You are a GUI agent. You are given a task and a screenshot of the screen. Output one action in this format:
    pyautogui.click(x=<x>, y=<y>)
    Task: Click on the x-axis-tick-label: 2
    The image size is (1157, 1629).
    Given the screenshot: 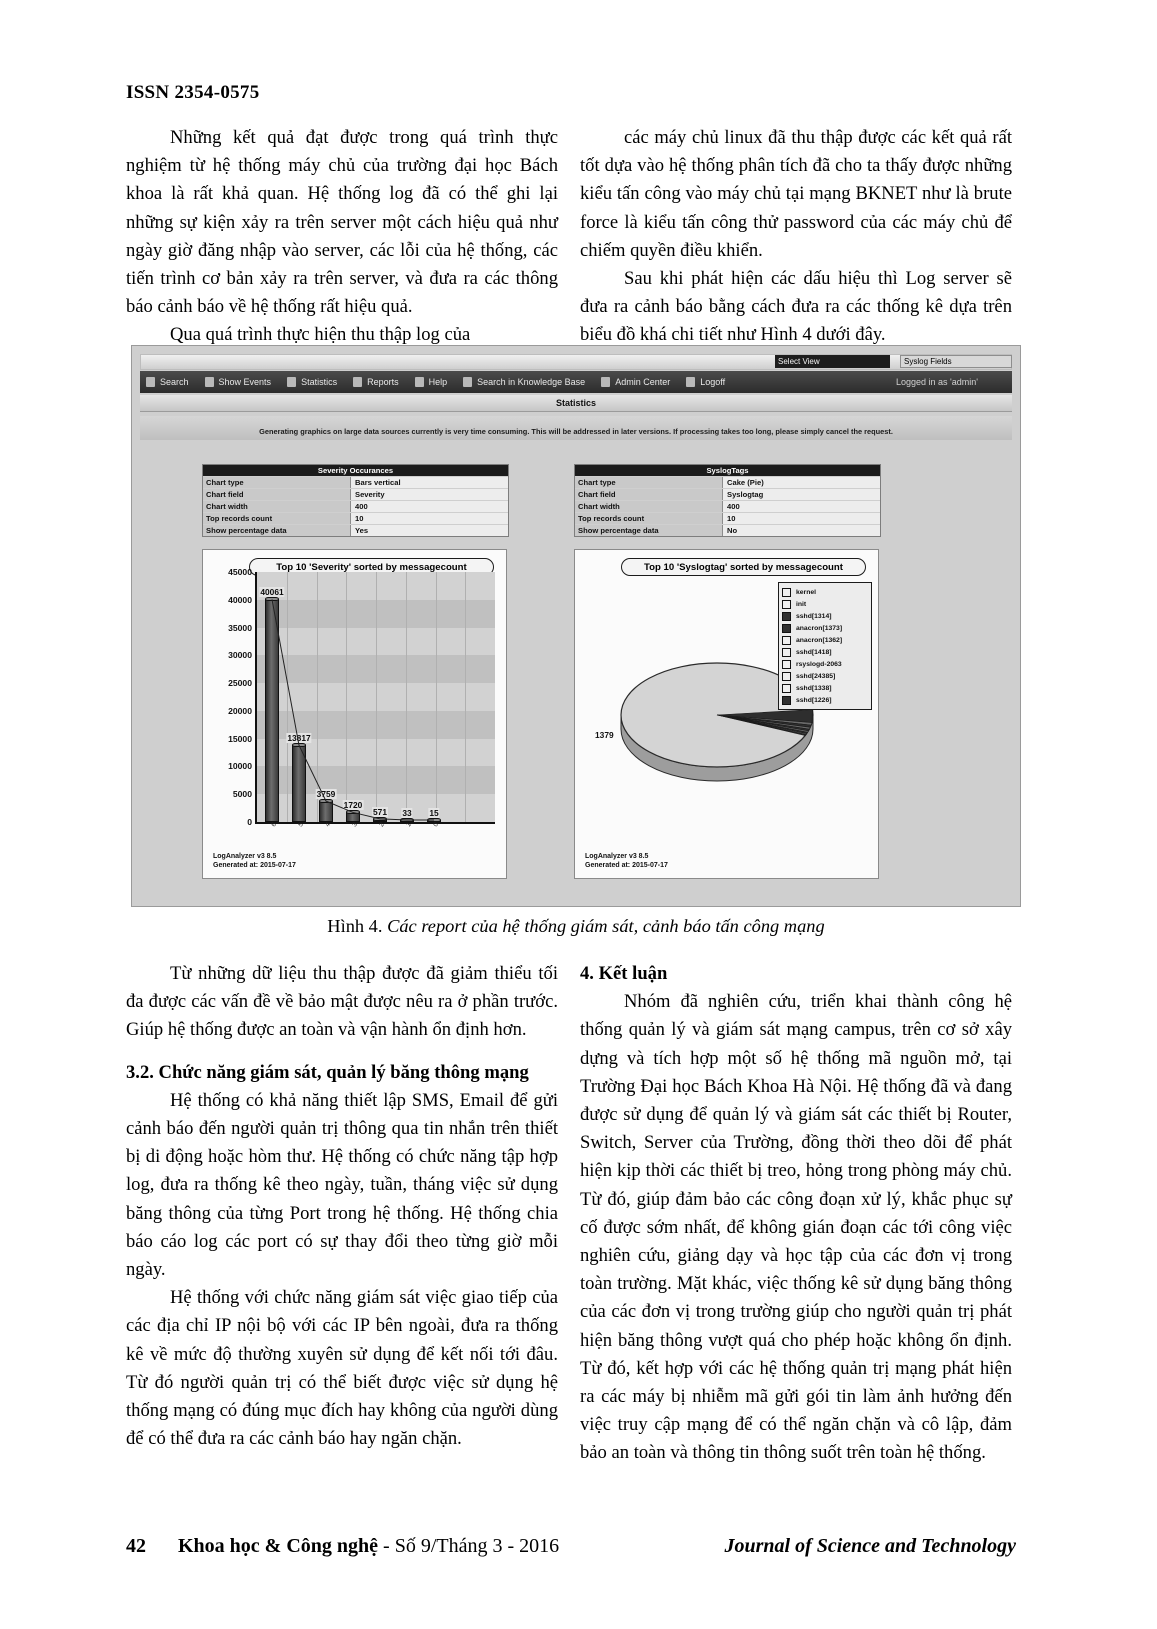 What is the action you would take?
    pyautogui.click(x=382, y=825)
    